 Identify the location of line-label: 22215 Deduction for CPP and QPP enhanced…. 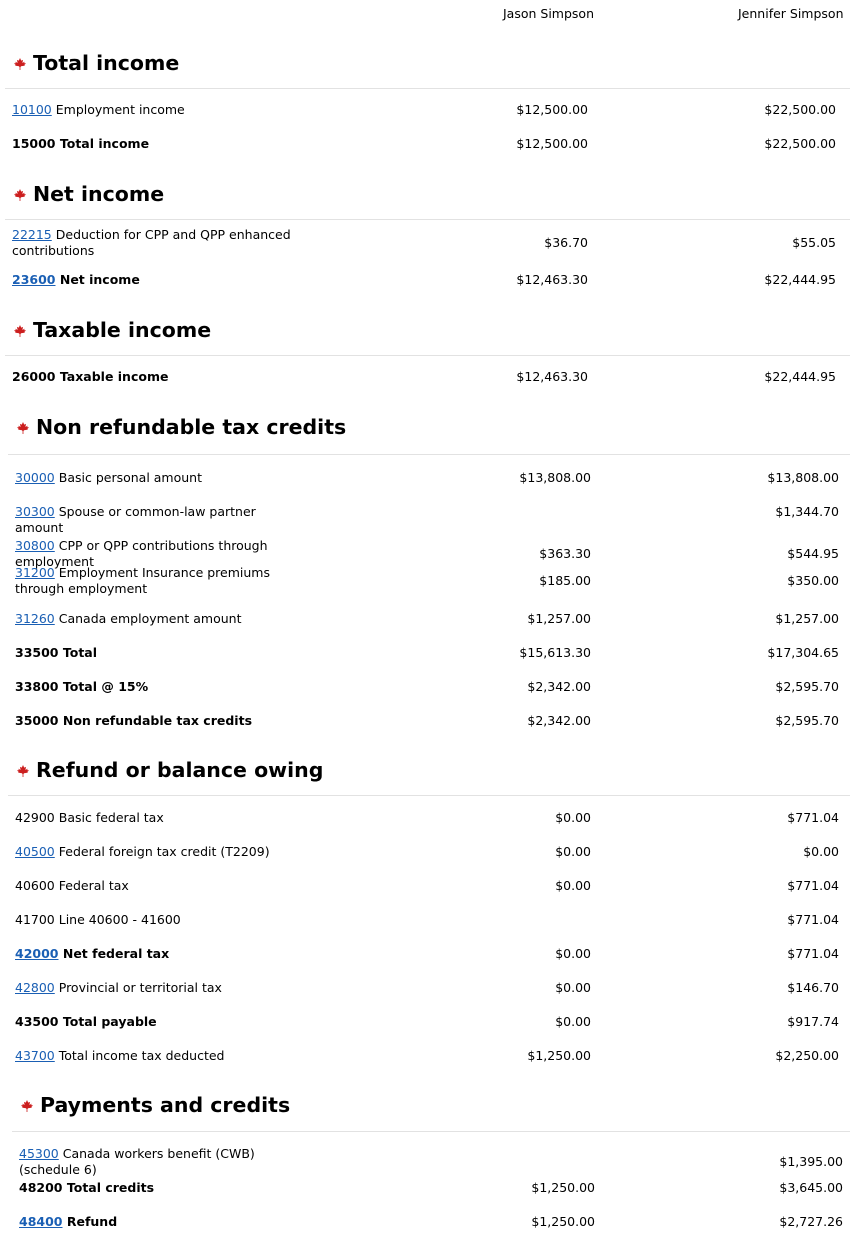
(157, 243).